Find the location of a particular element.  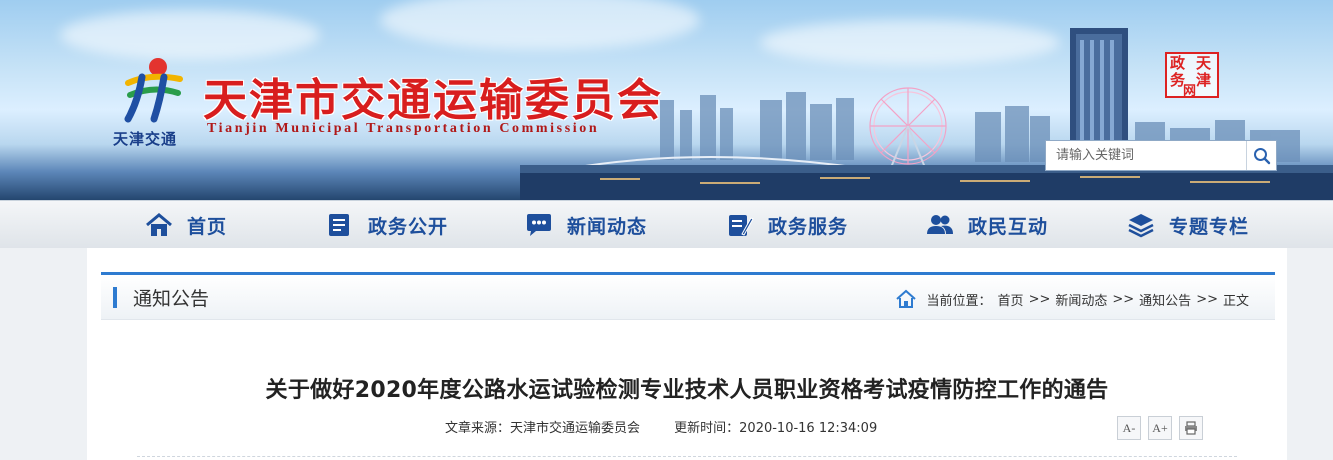

print-button is located at coordinates (1191, 428).